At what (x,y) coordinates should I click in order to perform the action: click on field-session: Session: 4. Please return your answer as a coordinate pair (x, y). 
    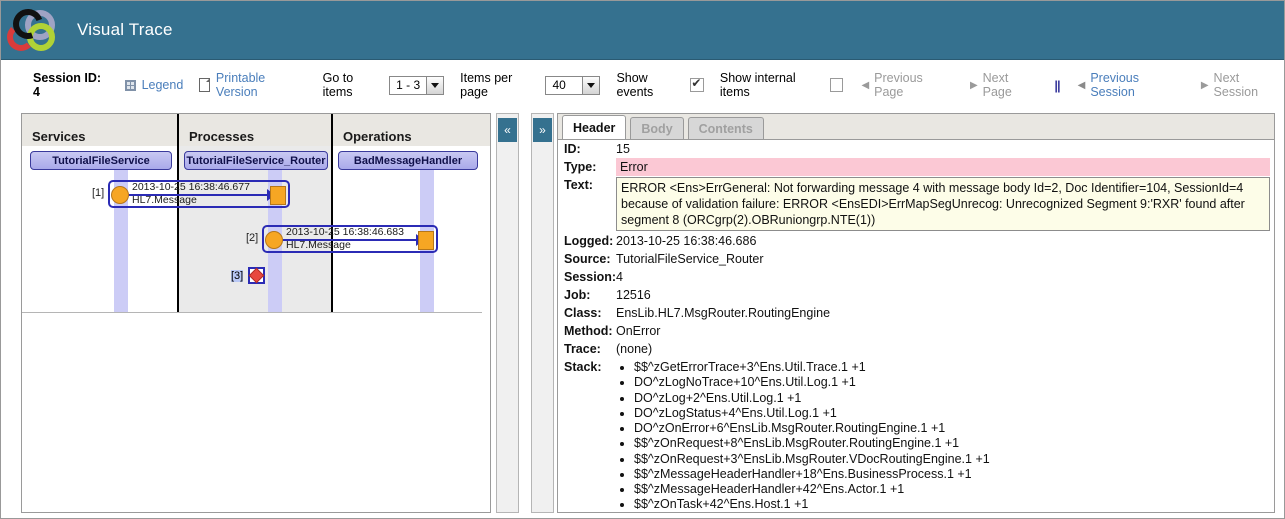
    Looking at the image, I should click on (916, 277).